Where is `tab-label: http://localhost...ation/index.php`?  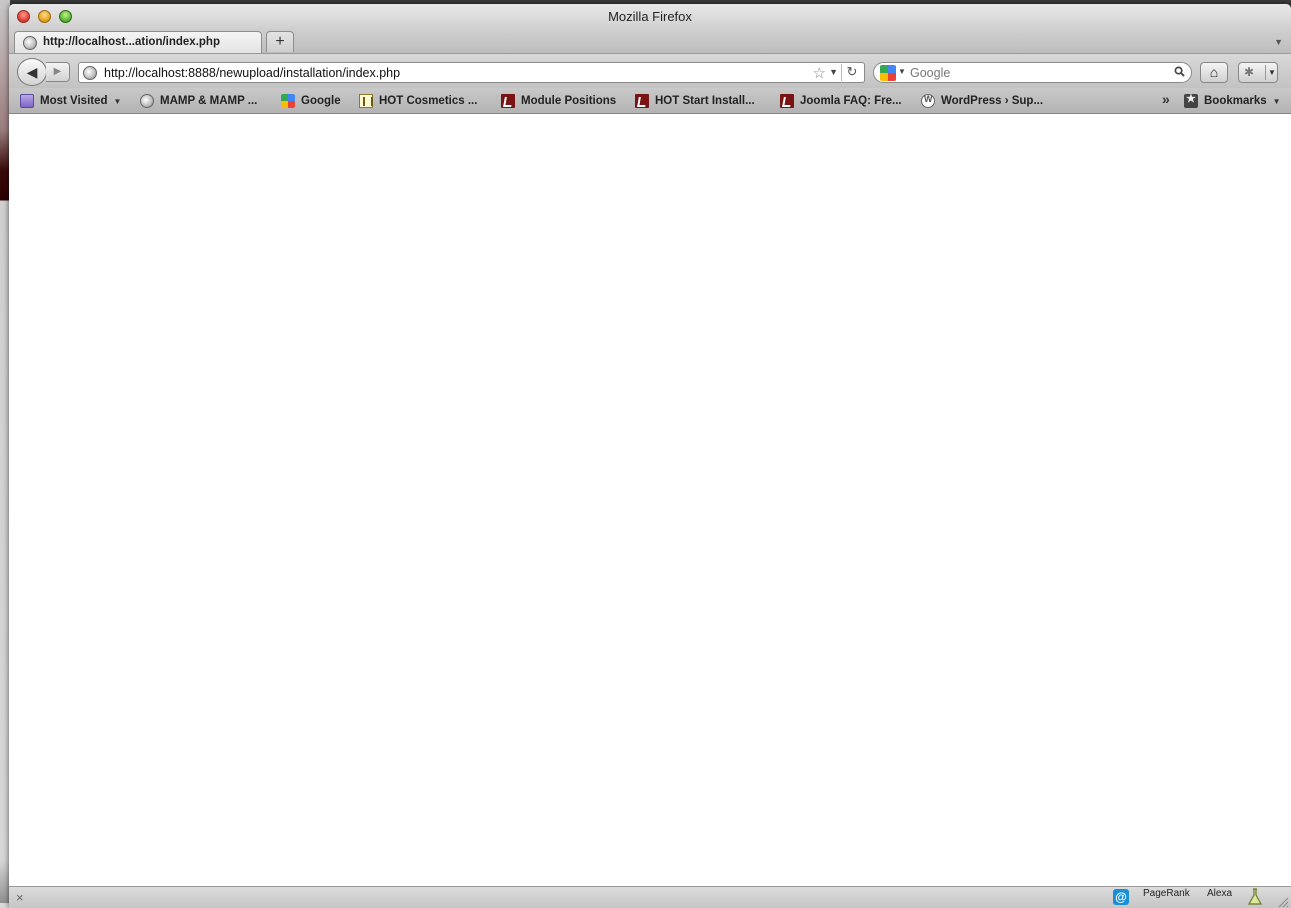
tab-label: http://localhost...ation/index.php is located at coordinates (131, 42).